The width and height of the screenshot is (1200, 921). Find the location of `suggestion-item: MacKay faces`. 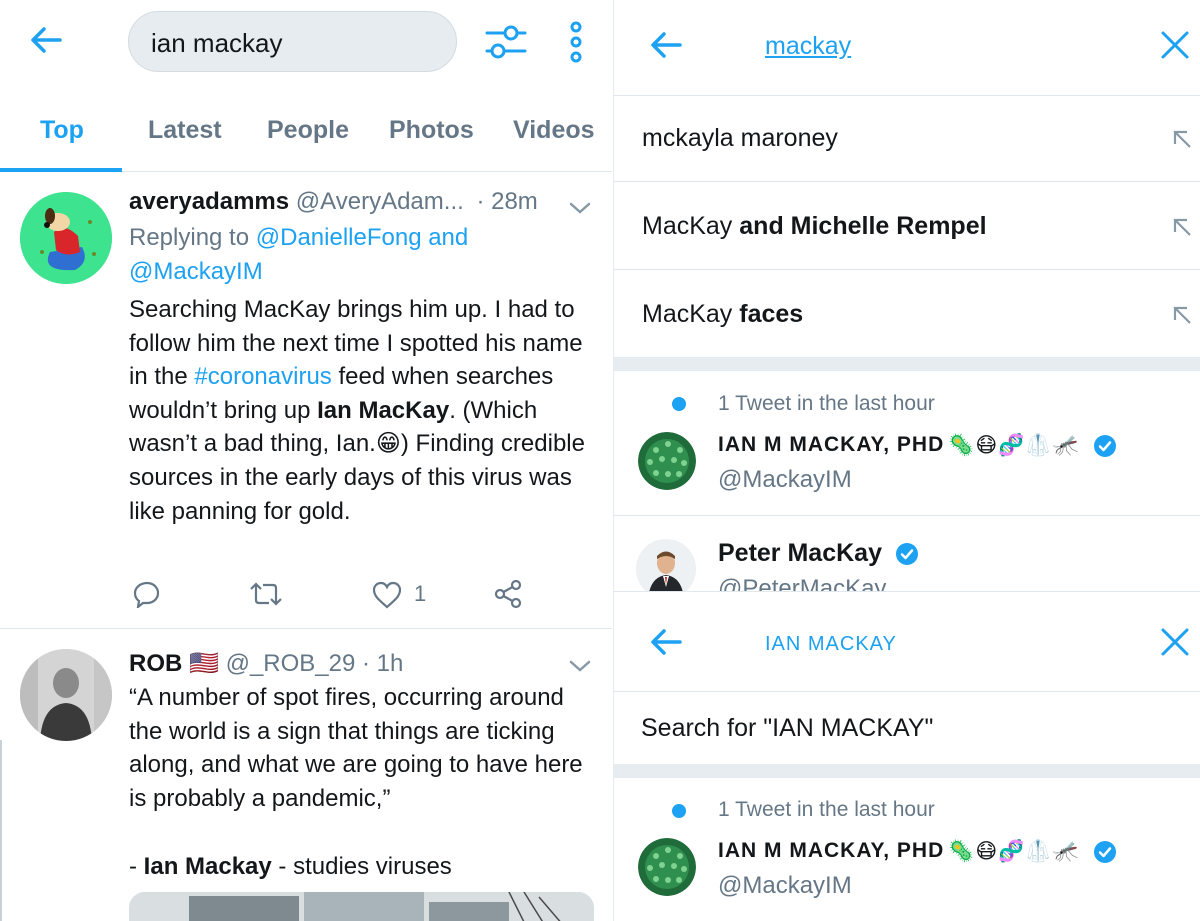

suggestion-item: MacKay faces is located at coordinates (907, 314).